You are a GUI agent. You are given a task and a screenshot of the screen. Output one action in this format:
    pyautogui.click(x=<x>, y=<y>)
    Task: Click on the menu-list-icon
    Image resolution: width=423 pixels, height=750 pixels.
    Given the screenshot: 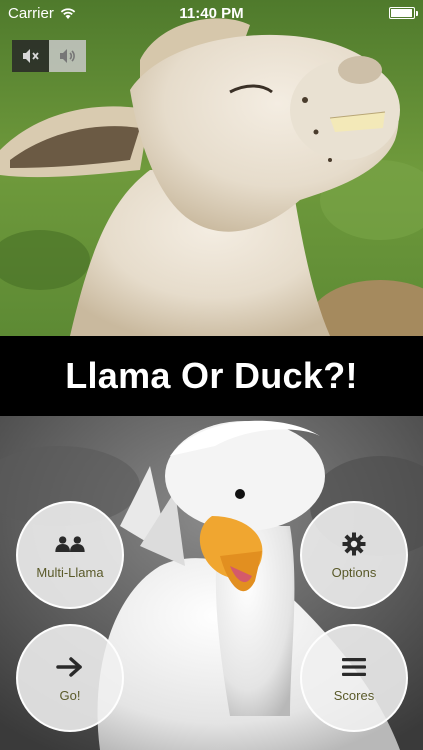 What is the action you would take?
    pyautogui.click(x=354, y=667)
    